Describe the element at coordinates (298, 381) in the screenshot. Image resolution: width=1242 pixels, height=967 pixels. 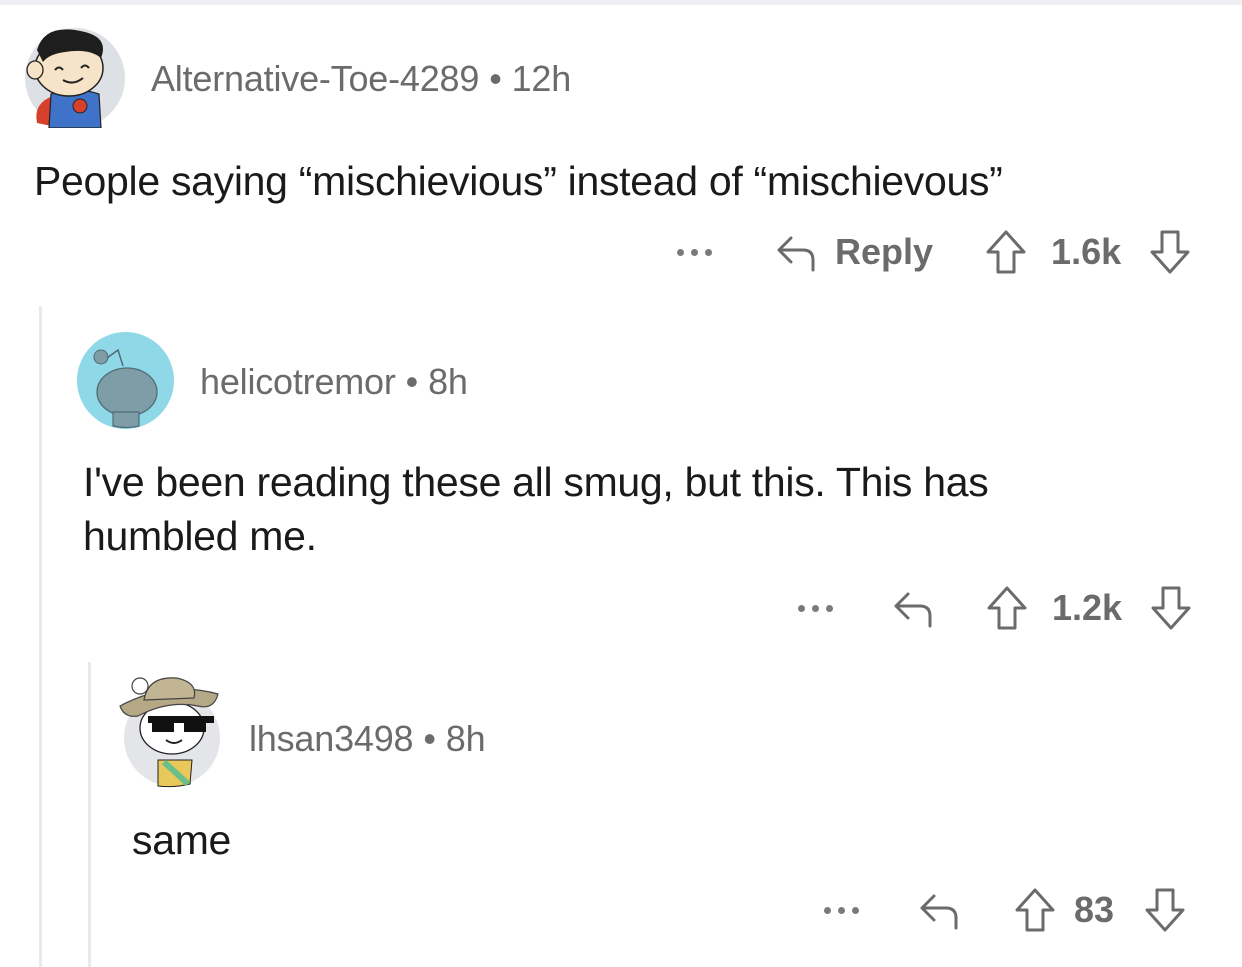
I see `username: helicotremor` at that location.